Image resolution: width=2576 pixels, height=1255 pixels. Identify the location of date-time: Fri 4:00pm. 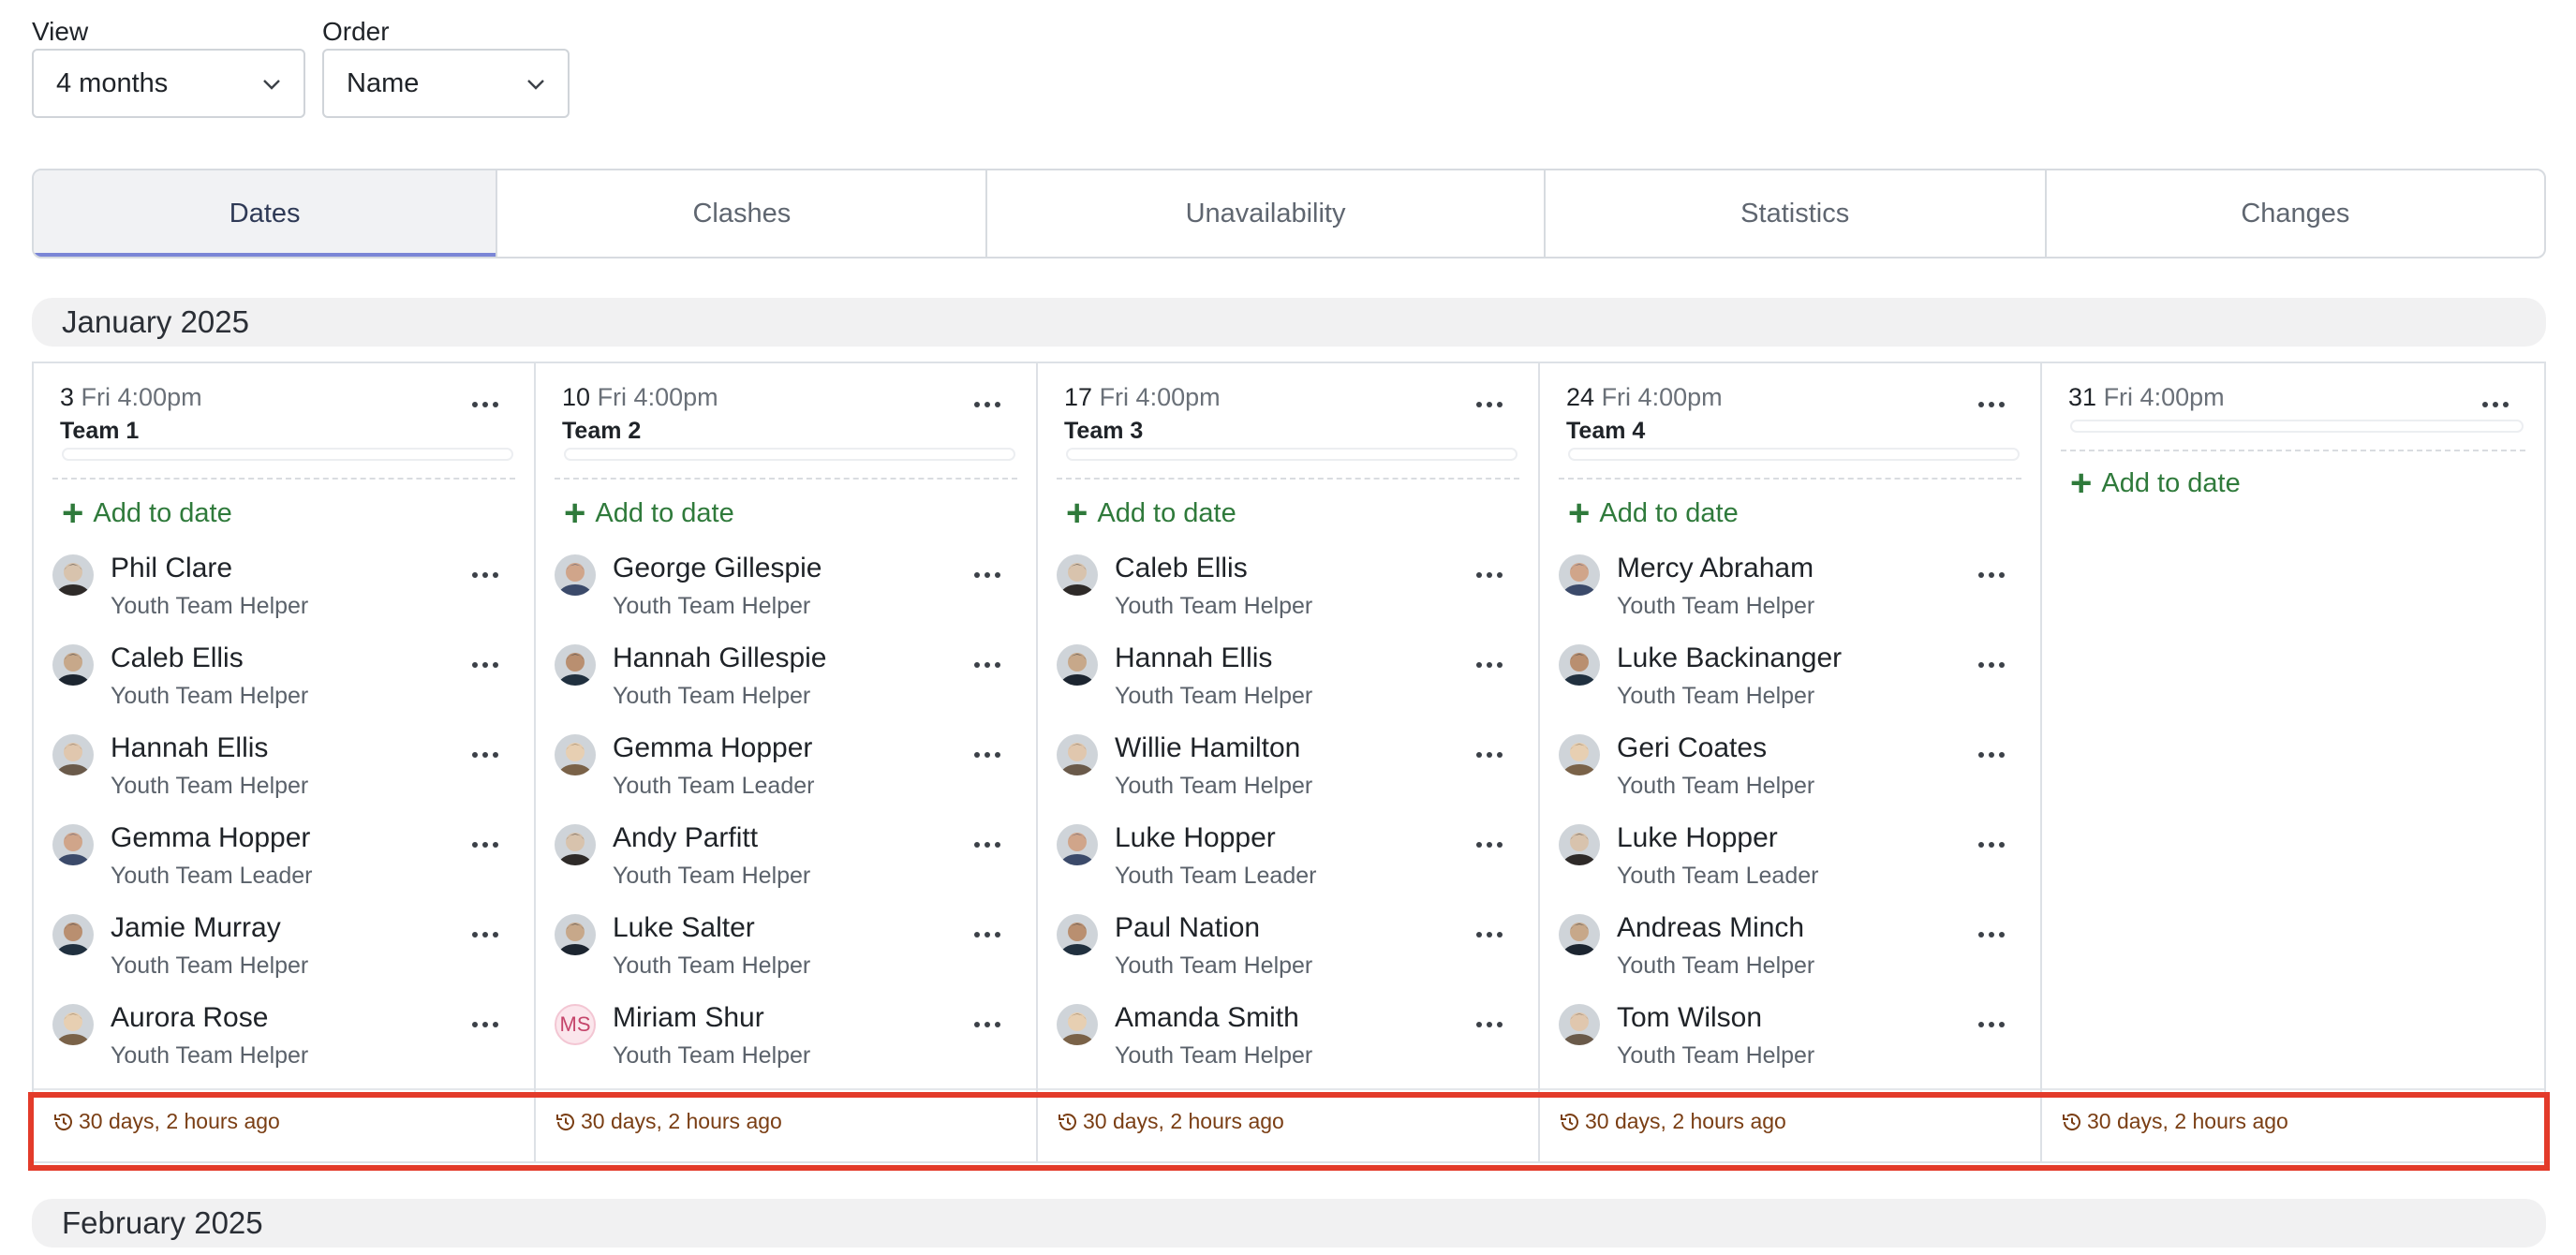
(2164, 397).